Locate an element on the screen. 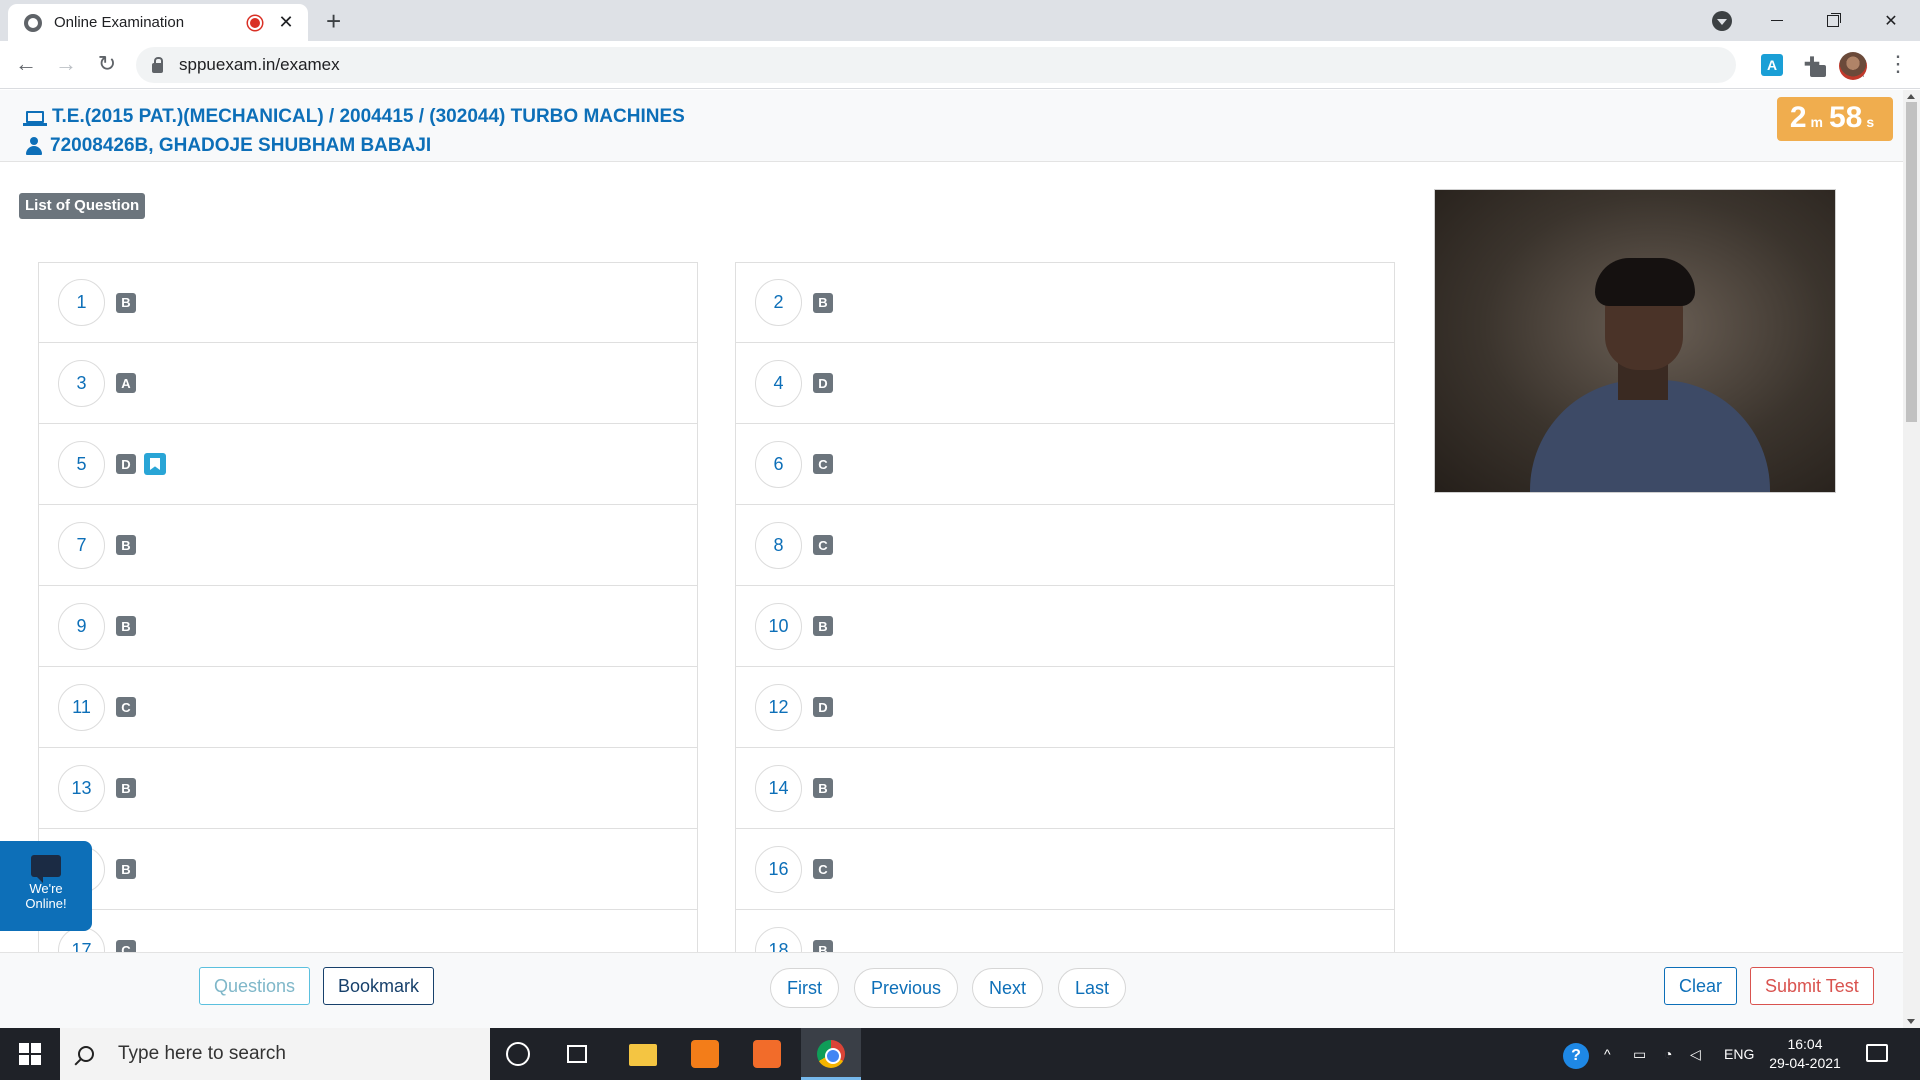 Image resolution: width=1920 pixels, height=1080 pixels. timer-minutes: 2 is located at coordinates (1798, 117).